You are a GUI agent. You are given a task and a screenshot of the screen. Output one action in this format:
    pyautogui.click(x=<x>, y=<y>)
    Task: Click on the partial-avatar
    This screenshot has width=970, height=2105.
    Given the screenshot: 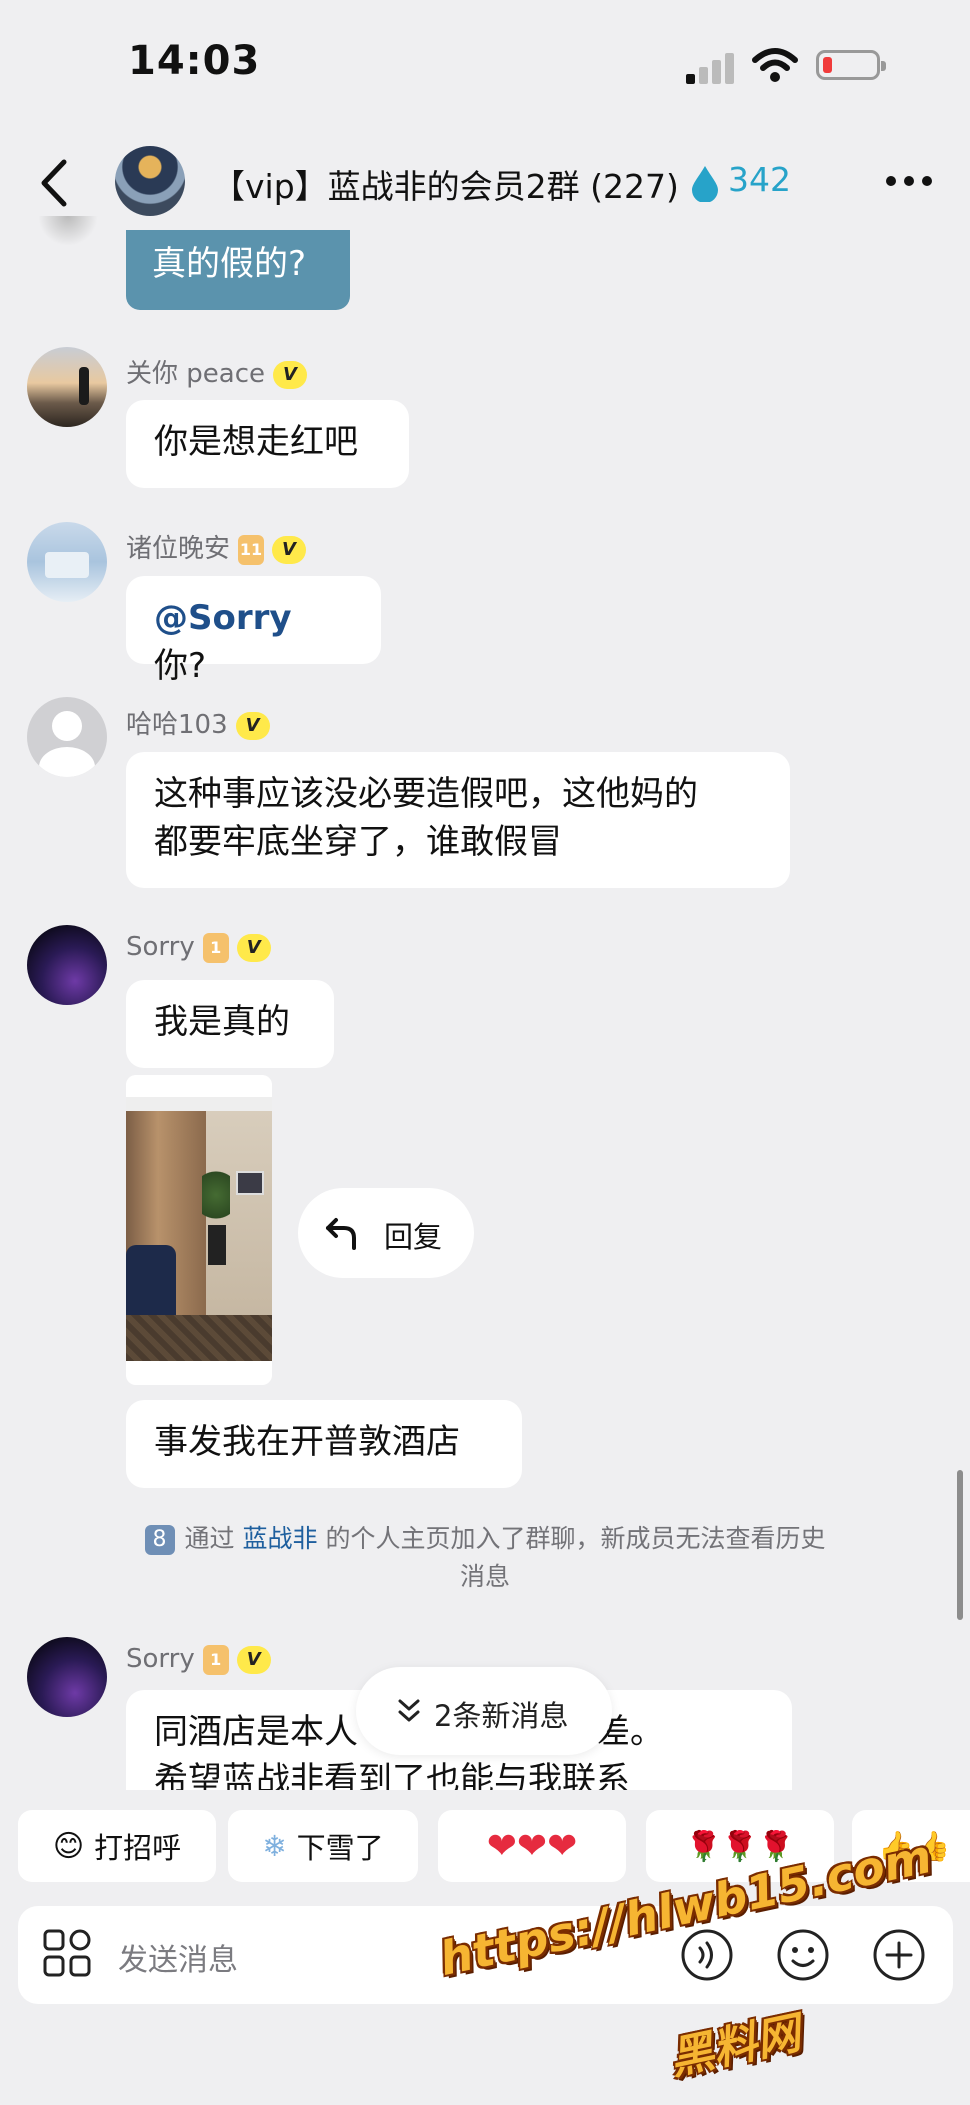 What is the action you would take?
    pyautogui.click(x=68, y=231)
    